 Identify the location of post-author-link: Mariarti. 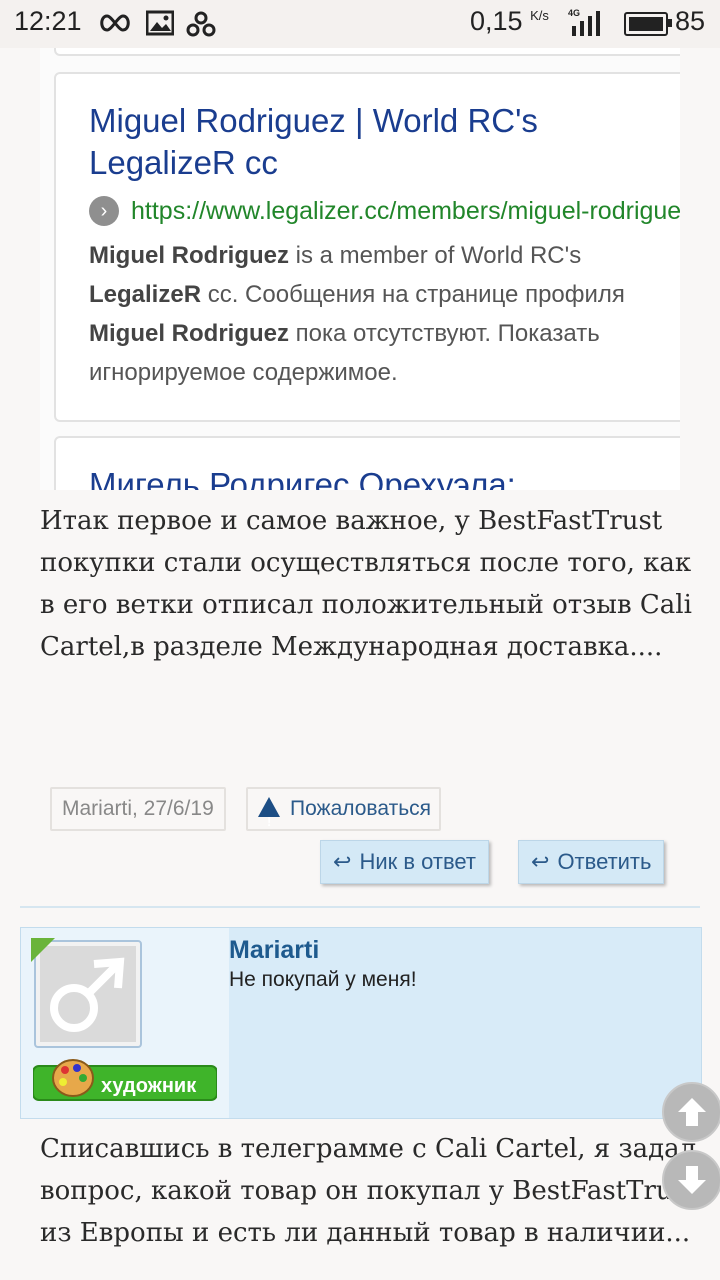
(97, 808).